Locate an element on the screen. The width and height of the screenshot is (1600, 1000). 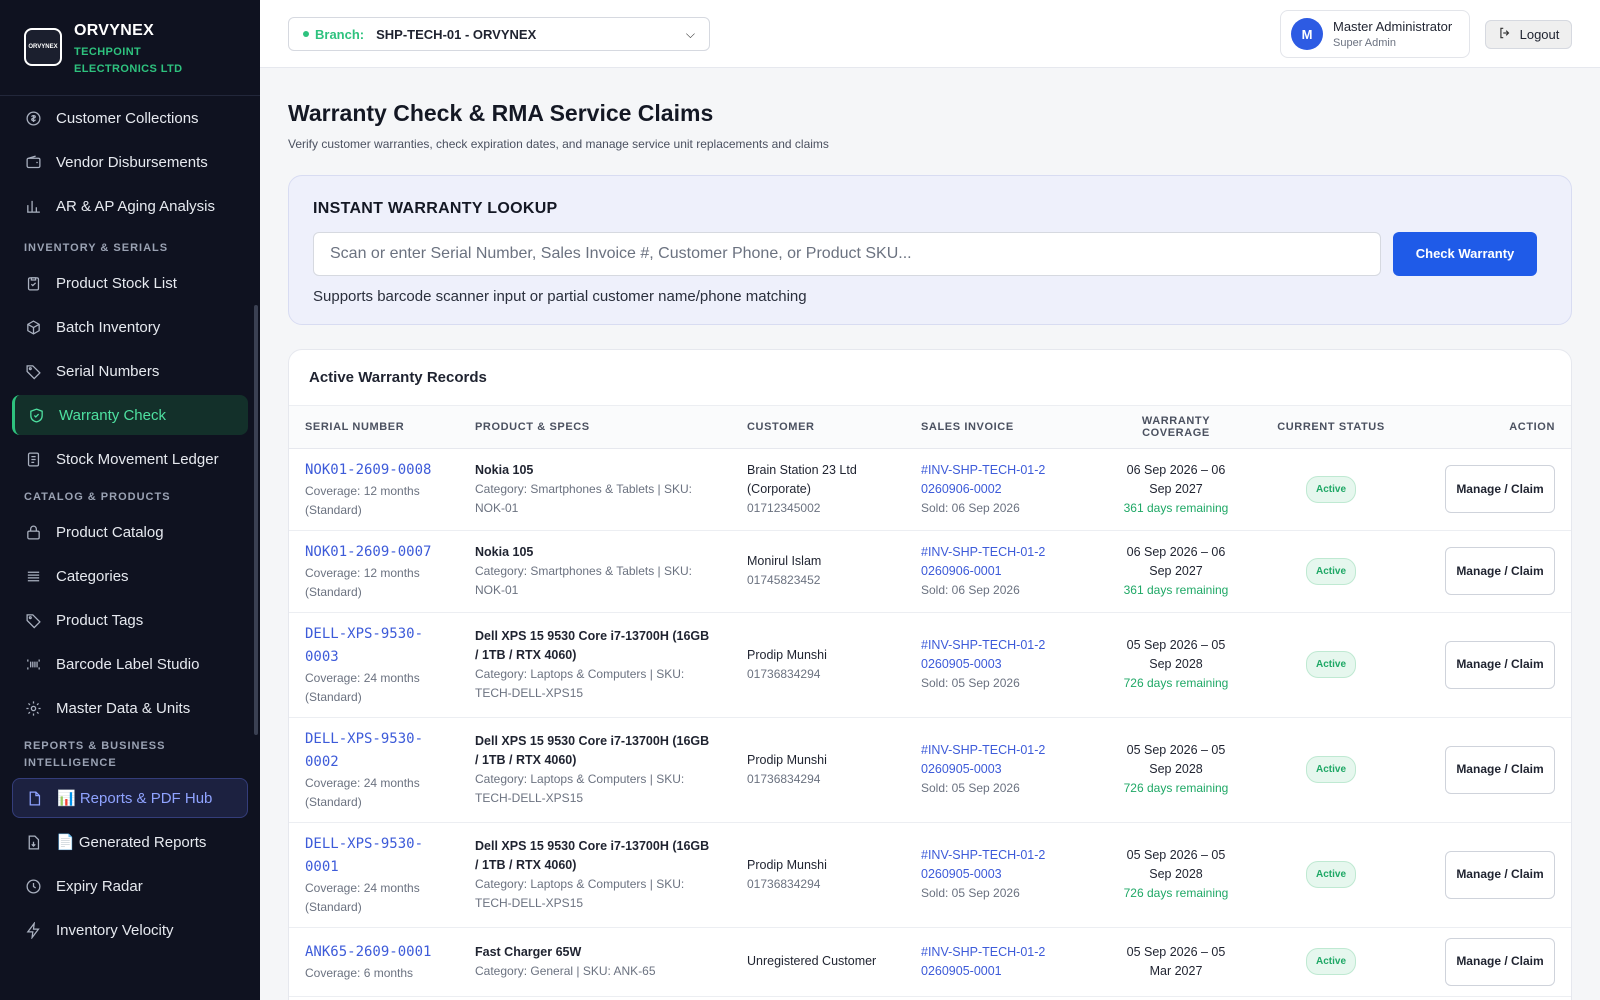
sidebar-item-reports-and-pdf-hub: 📊 Reports & PDF Hub is located at coordinates (130, 798).